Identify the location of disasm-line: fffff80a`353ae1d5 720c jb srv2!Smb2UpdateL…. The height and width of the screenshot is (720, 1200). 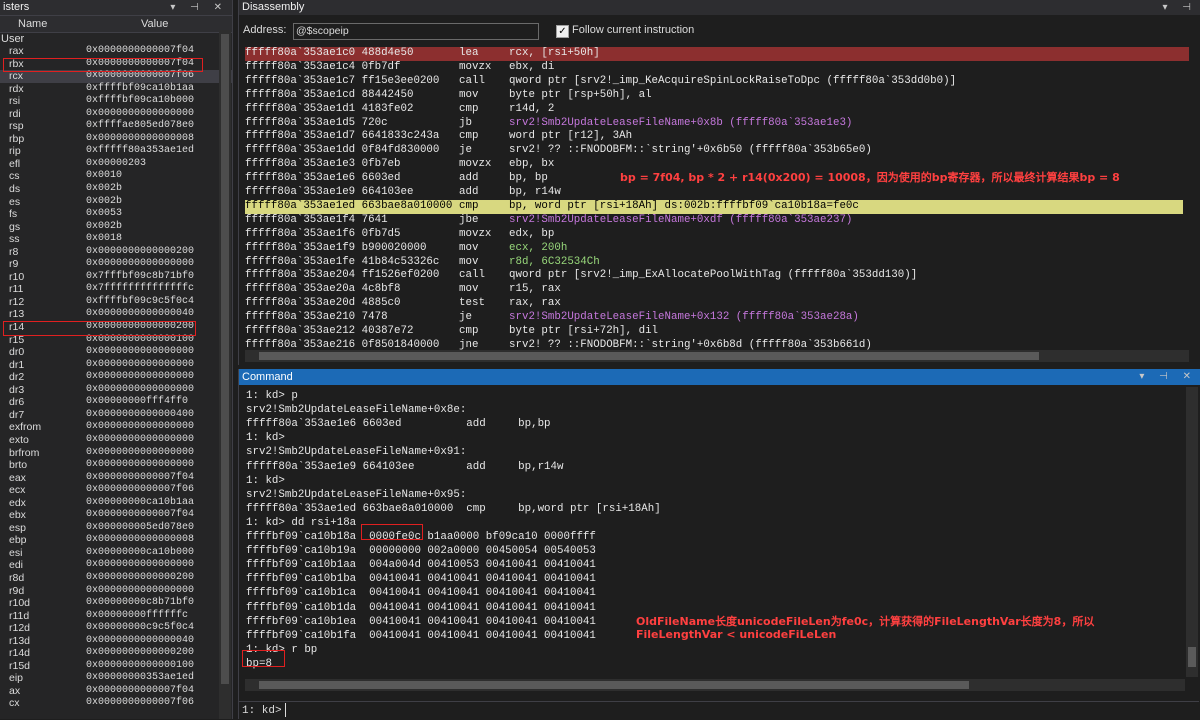
(714, 124).